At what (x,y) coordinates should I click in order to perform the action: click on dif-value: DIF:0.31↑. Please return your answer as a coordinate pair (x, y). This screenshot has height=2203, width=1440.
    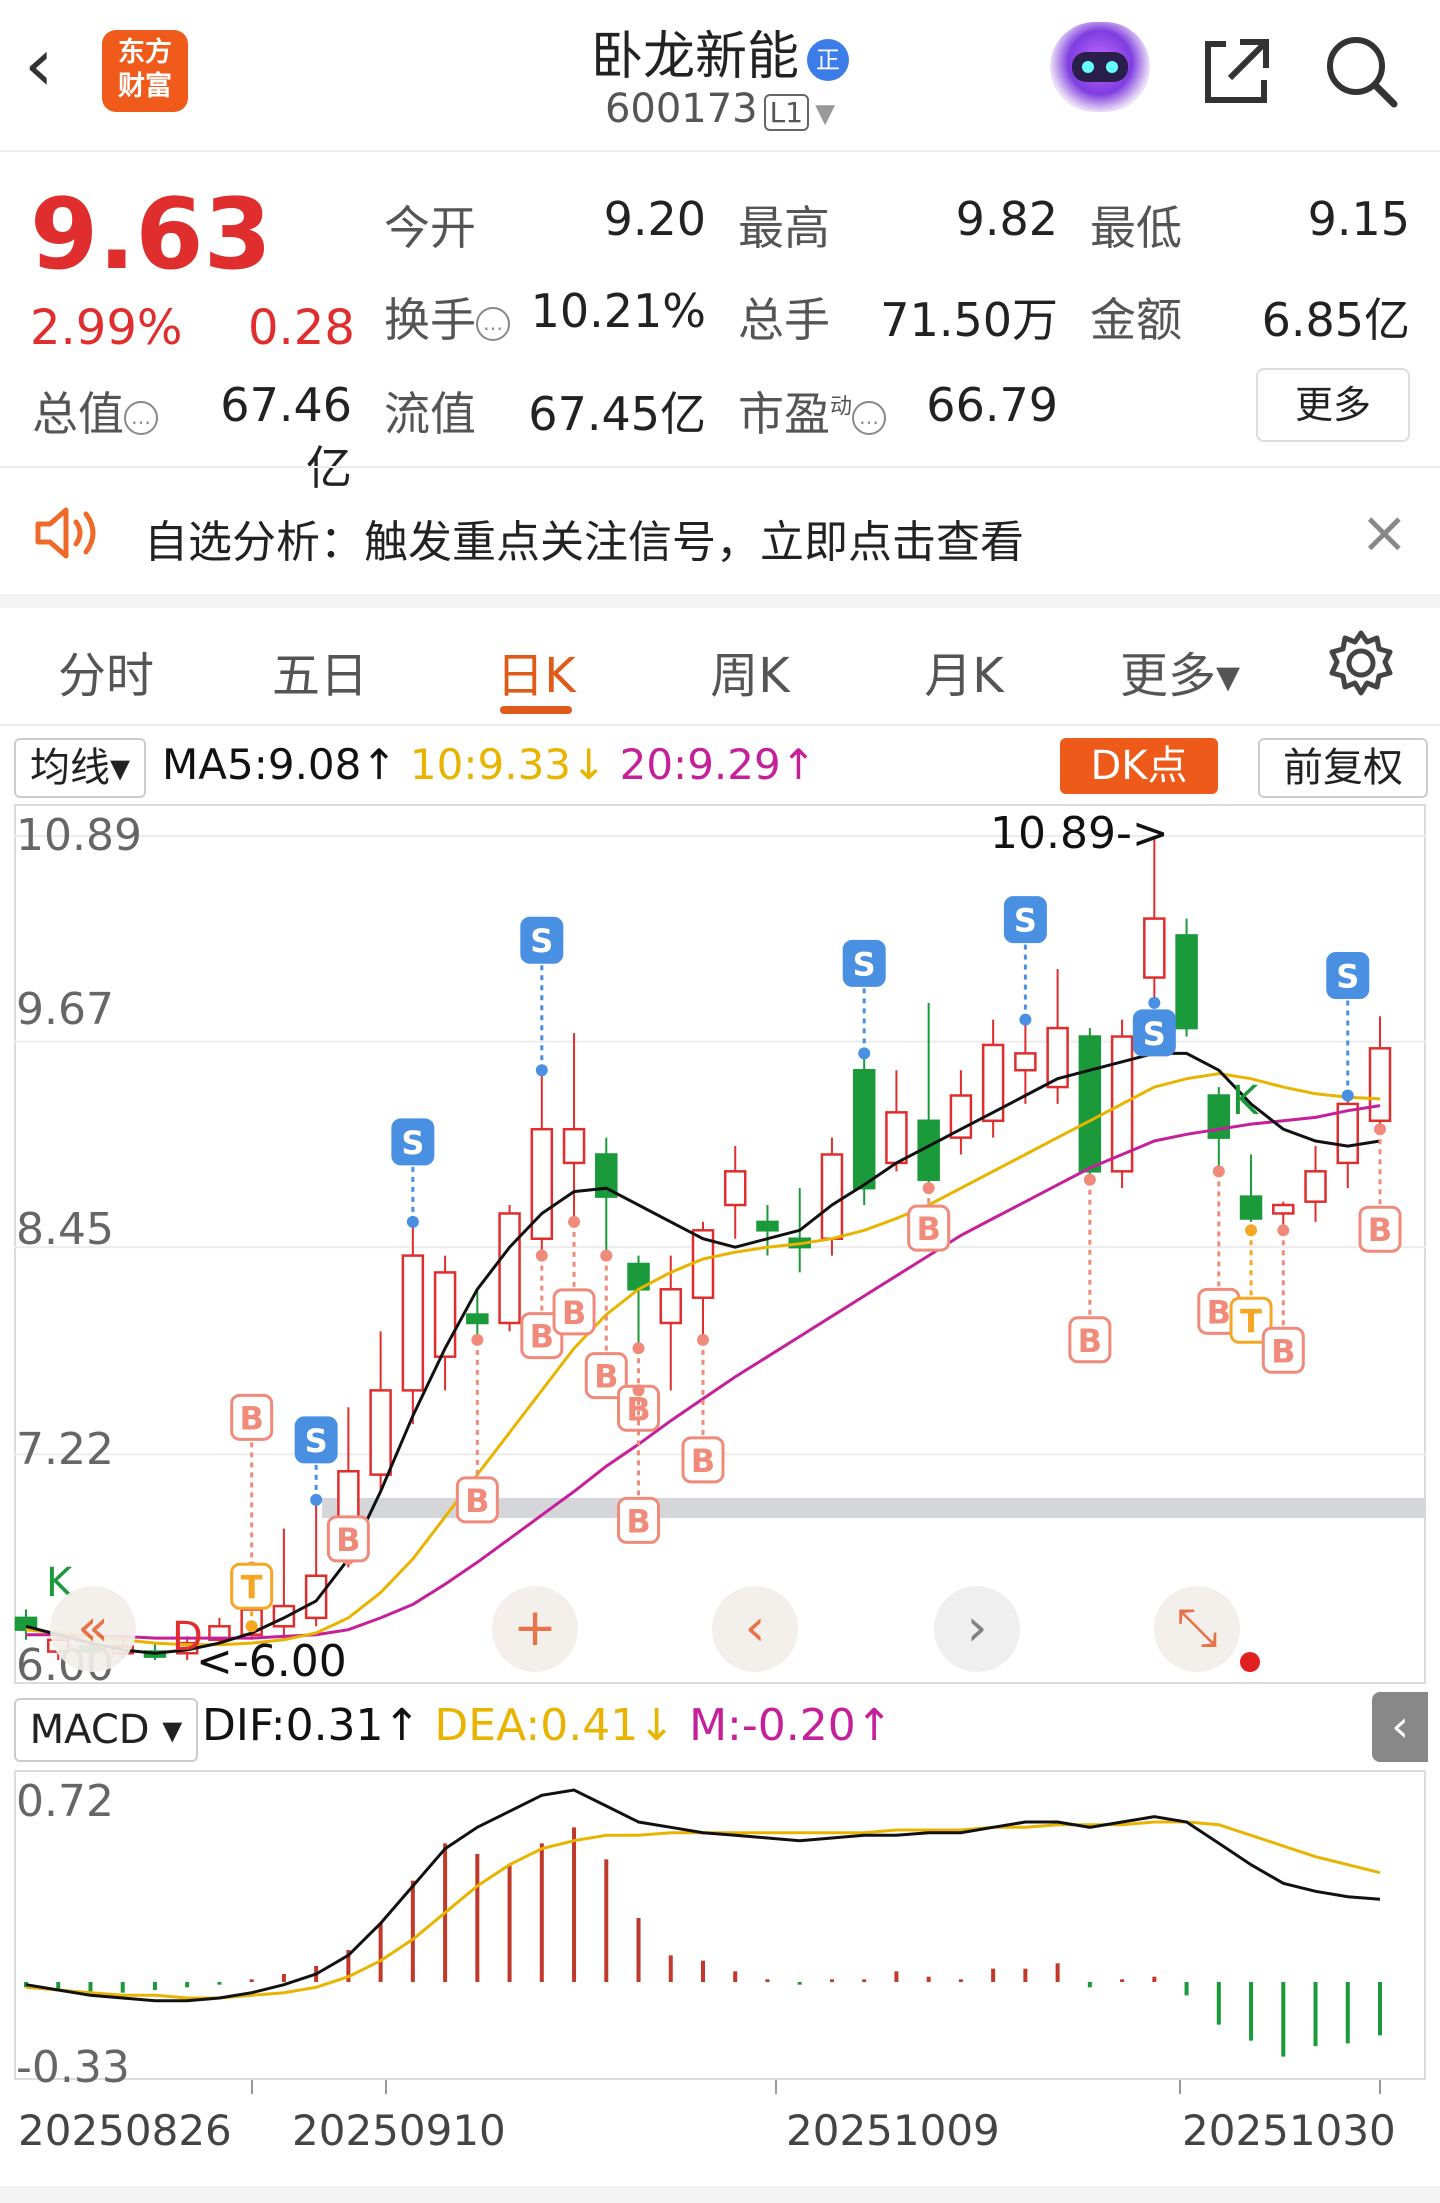
    Looking at the image, I should click on (311, 1725).